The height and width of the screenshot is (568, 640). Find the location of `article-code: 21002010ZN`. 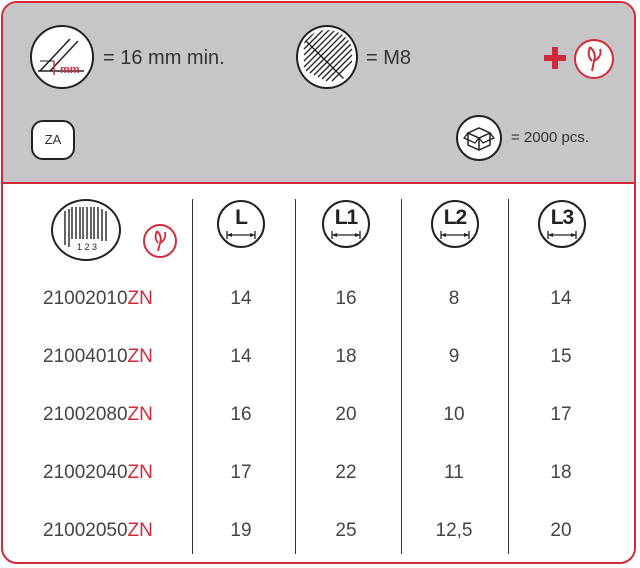

article-code: 21002010ZN is located at coordinates (118, 299).